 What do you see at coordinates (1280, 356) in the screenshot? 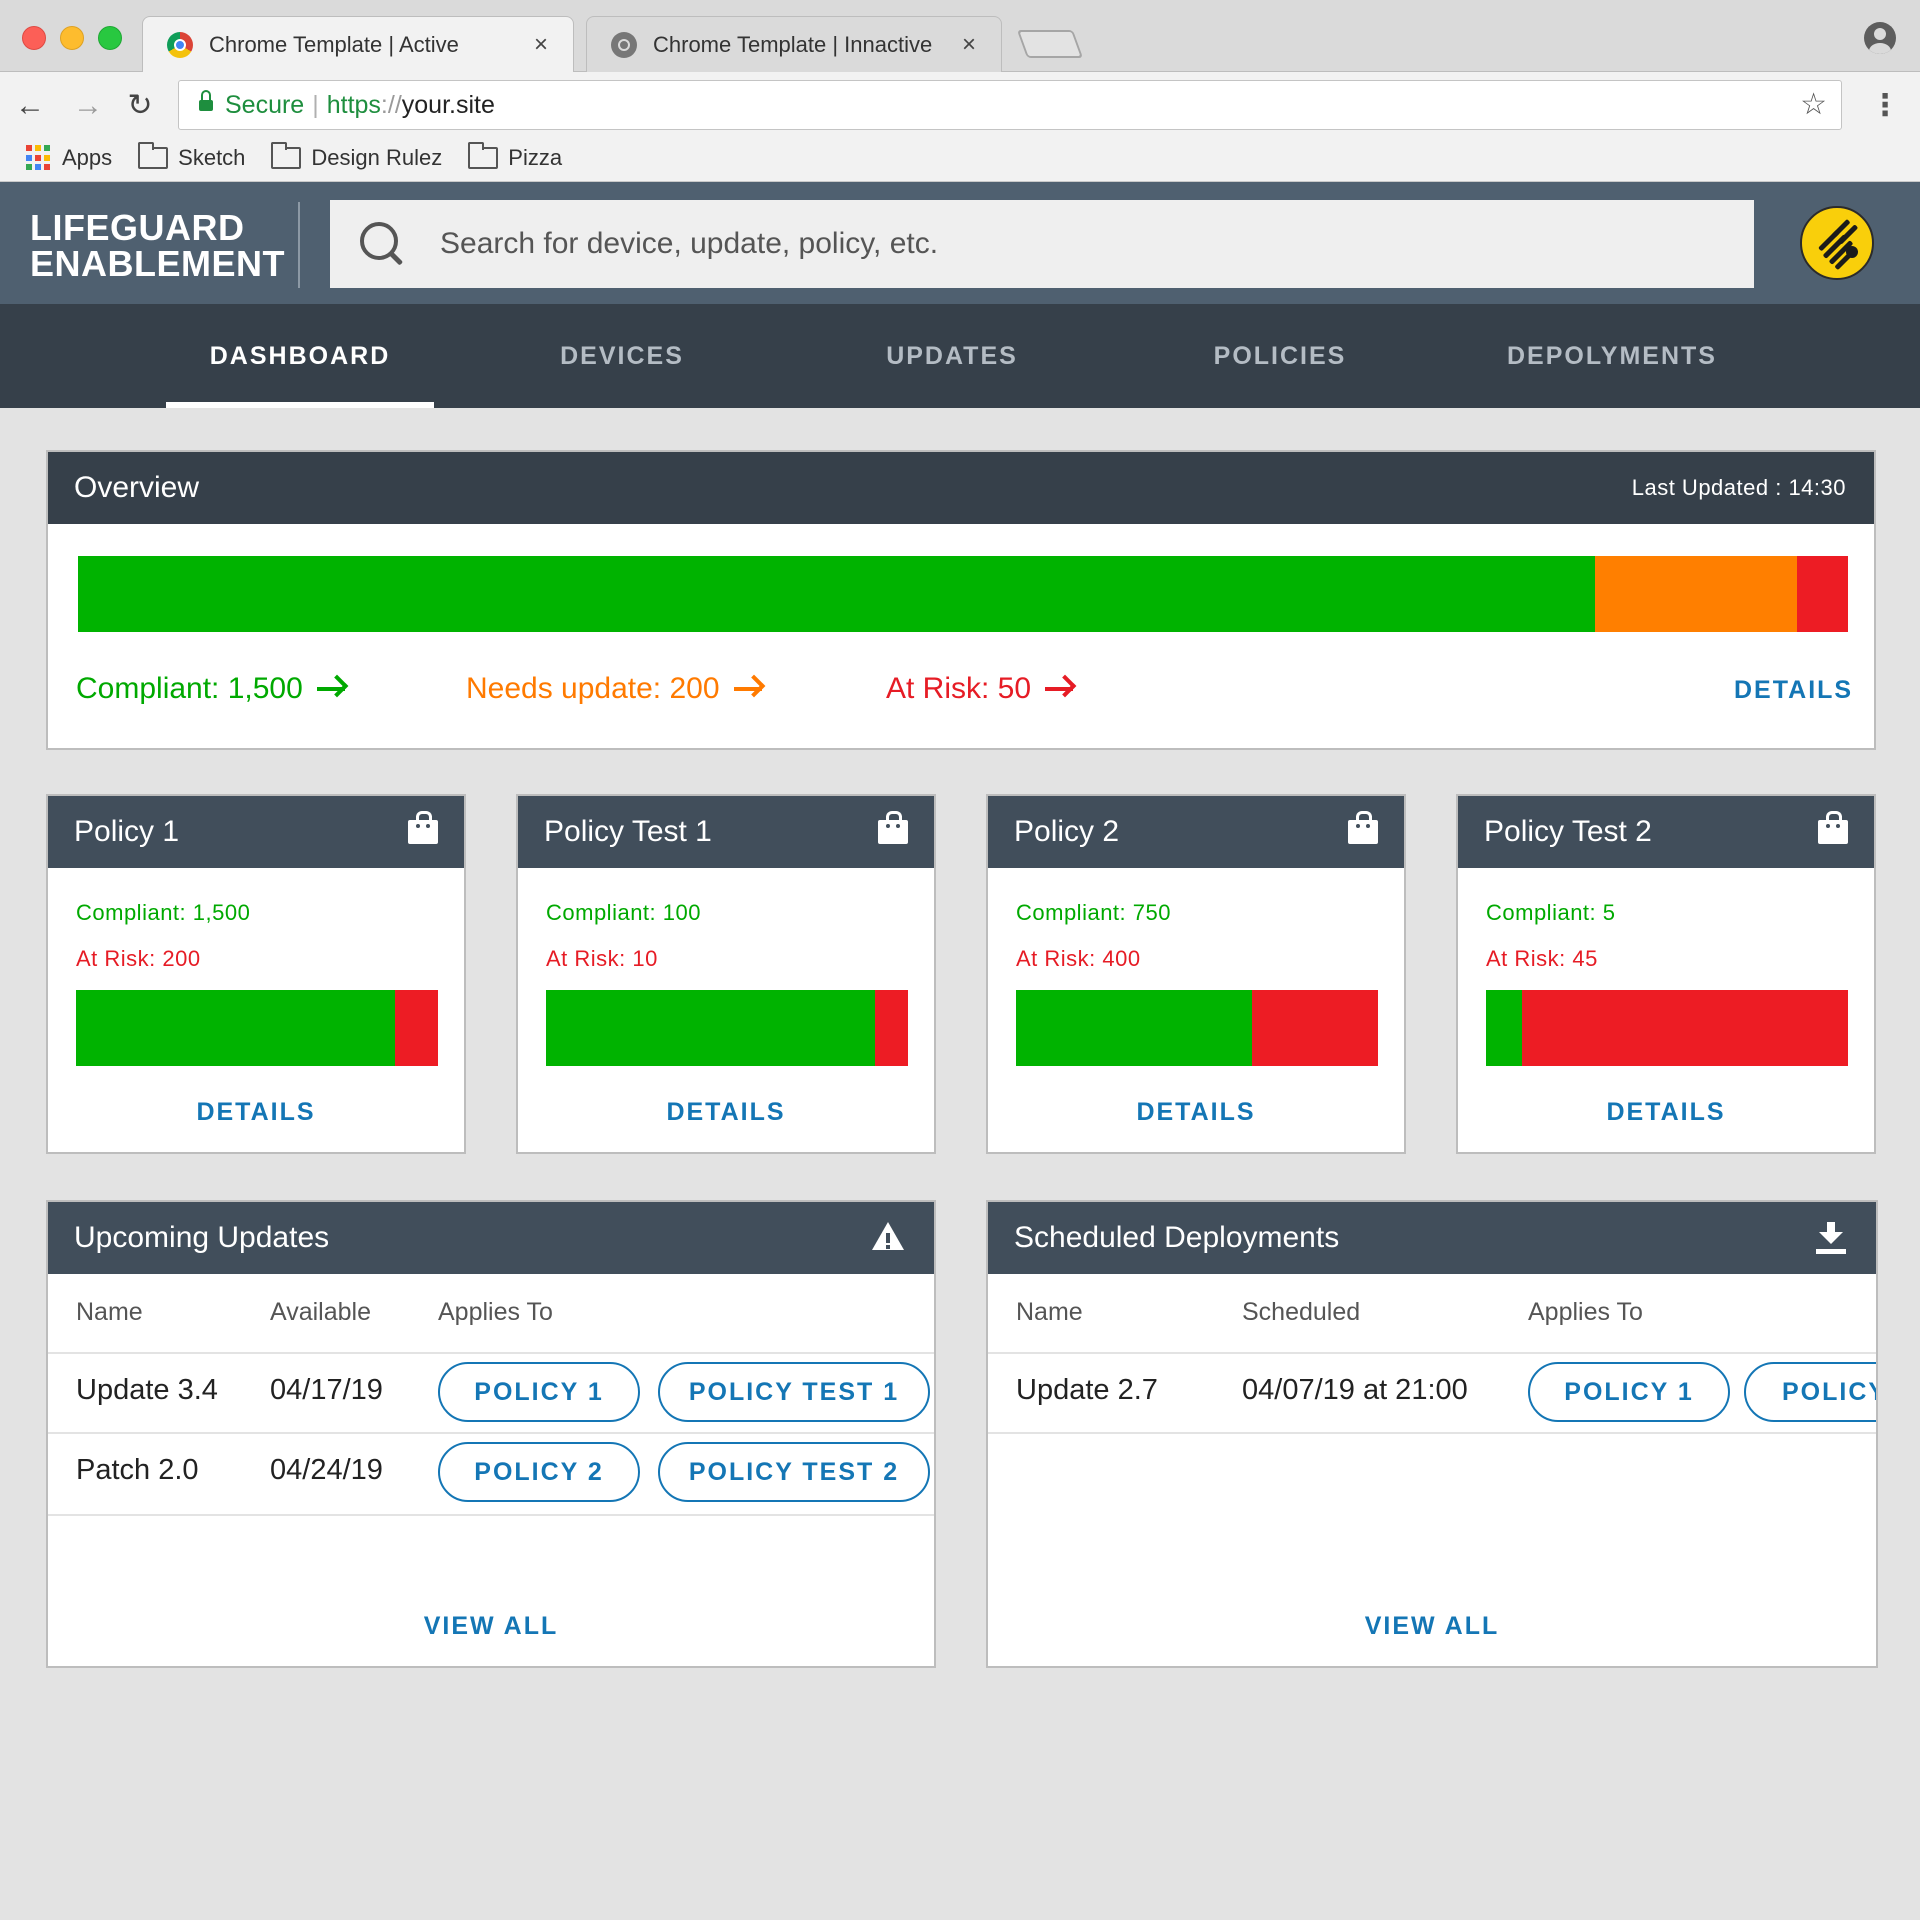
I see `tab-policies: POLICIES` at bounding box center [1280, 356].